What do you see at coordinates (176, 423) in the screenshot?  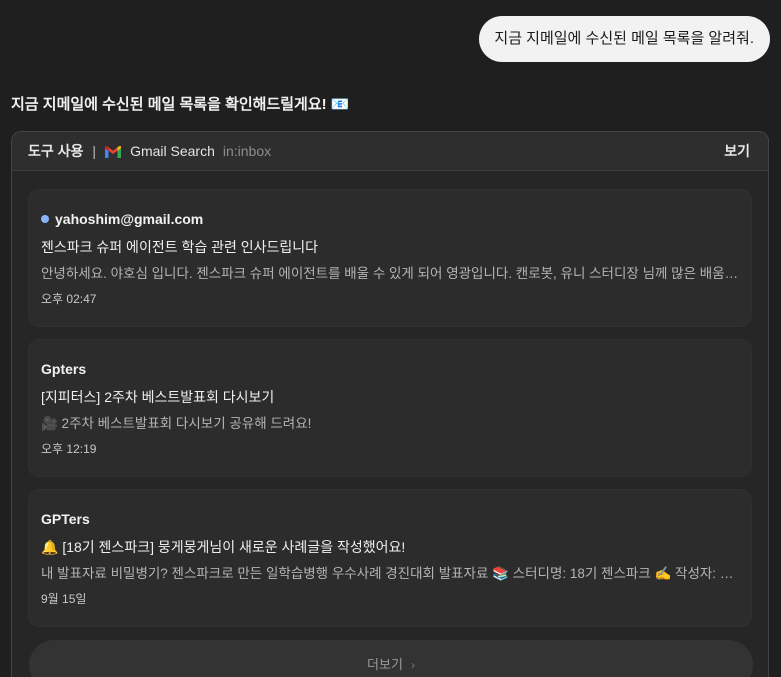 I see `mail-snippet: 🎥 2주차 베스트발표회 다시보기 공유해 드려요!` at bounding box center [176, 423].